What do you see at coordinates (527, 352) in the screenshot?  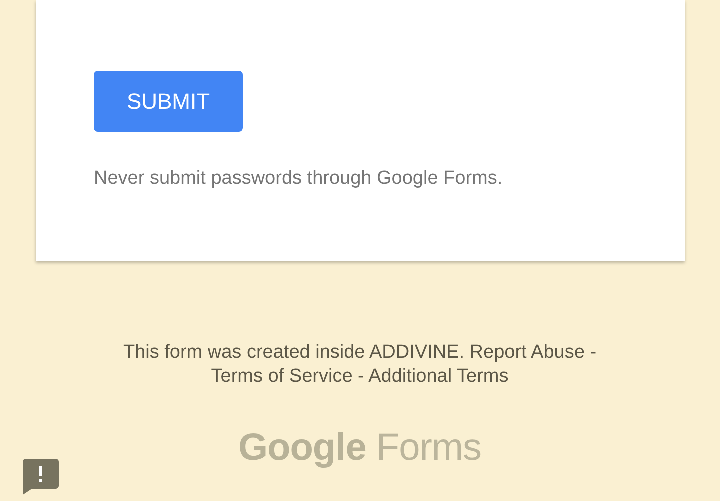 I see `footer-link: Report Abuse` at bounding box center [527, 352].